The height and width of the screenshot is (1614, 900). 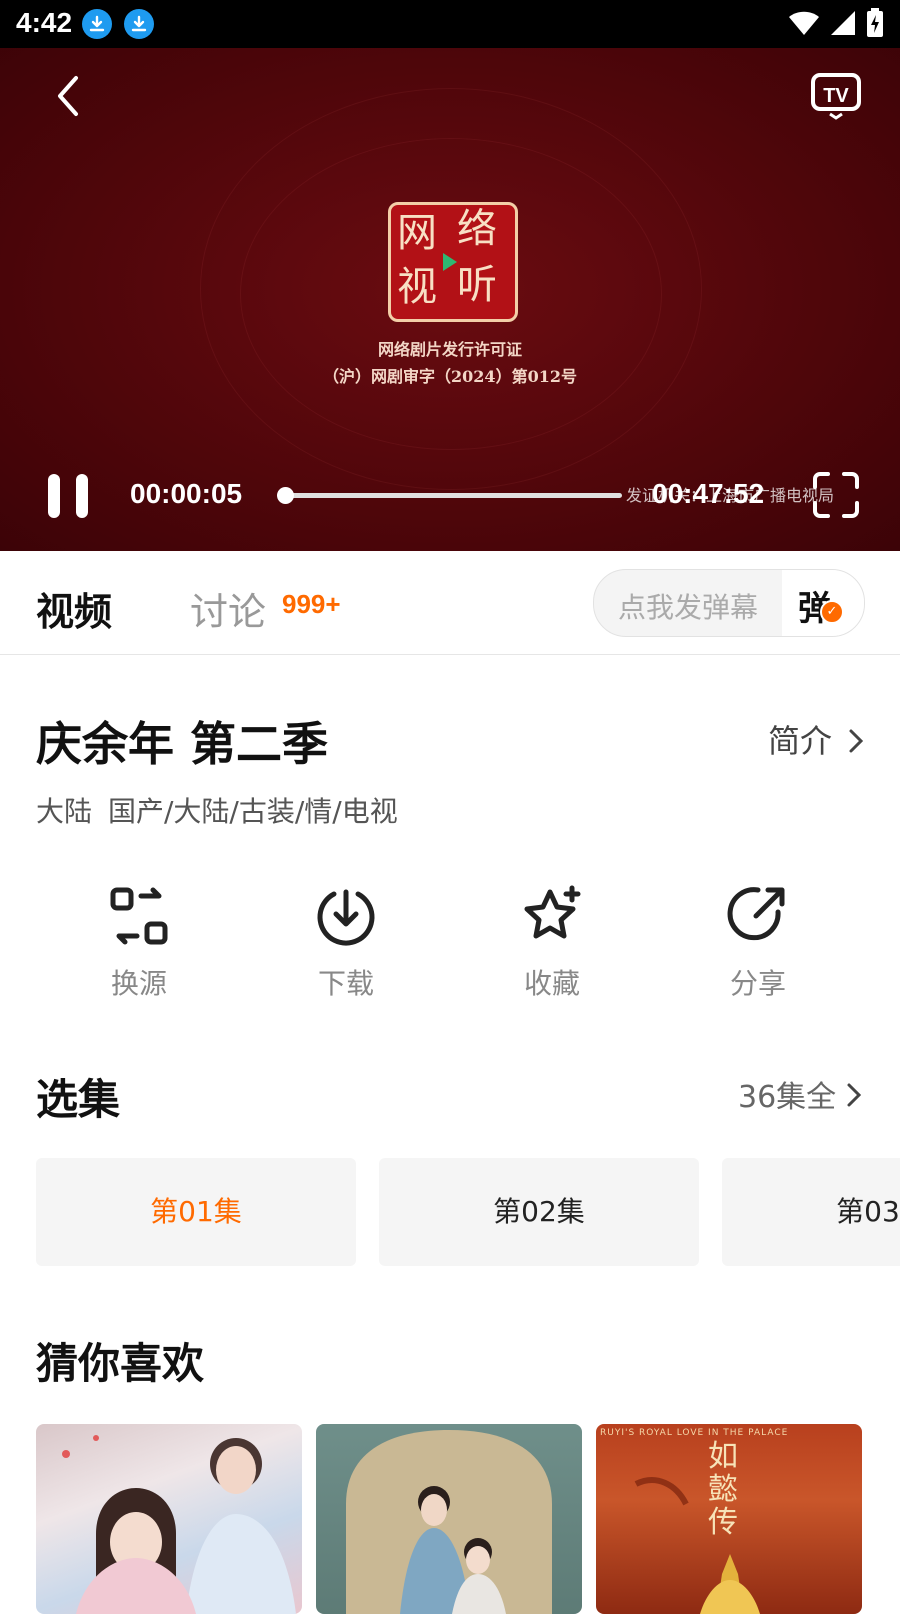 I want to click on cell-signal-icon, so click(x=843, y=23).